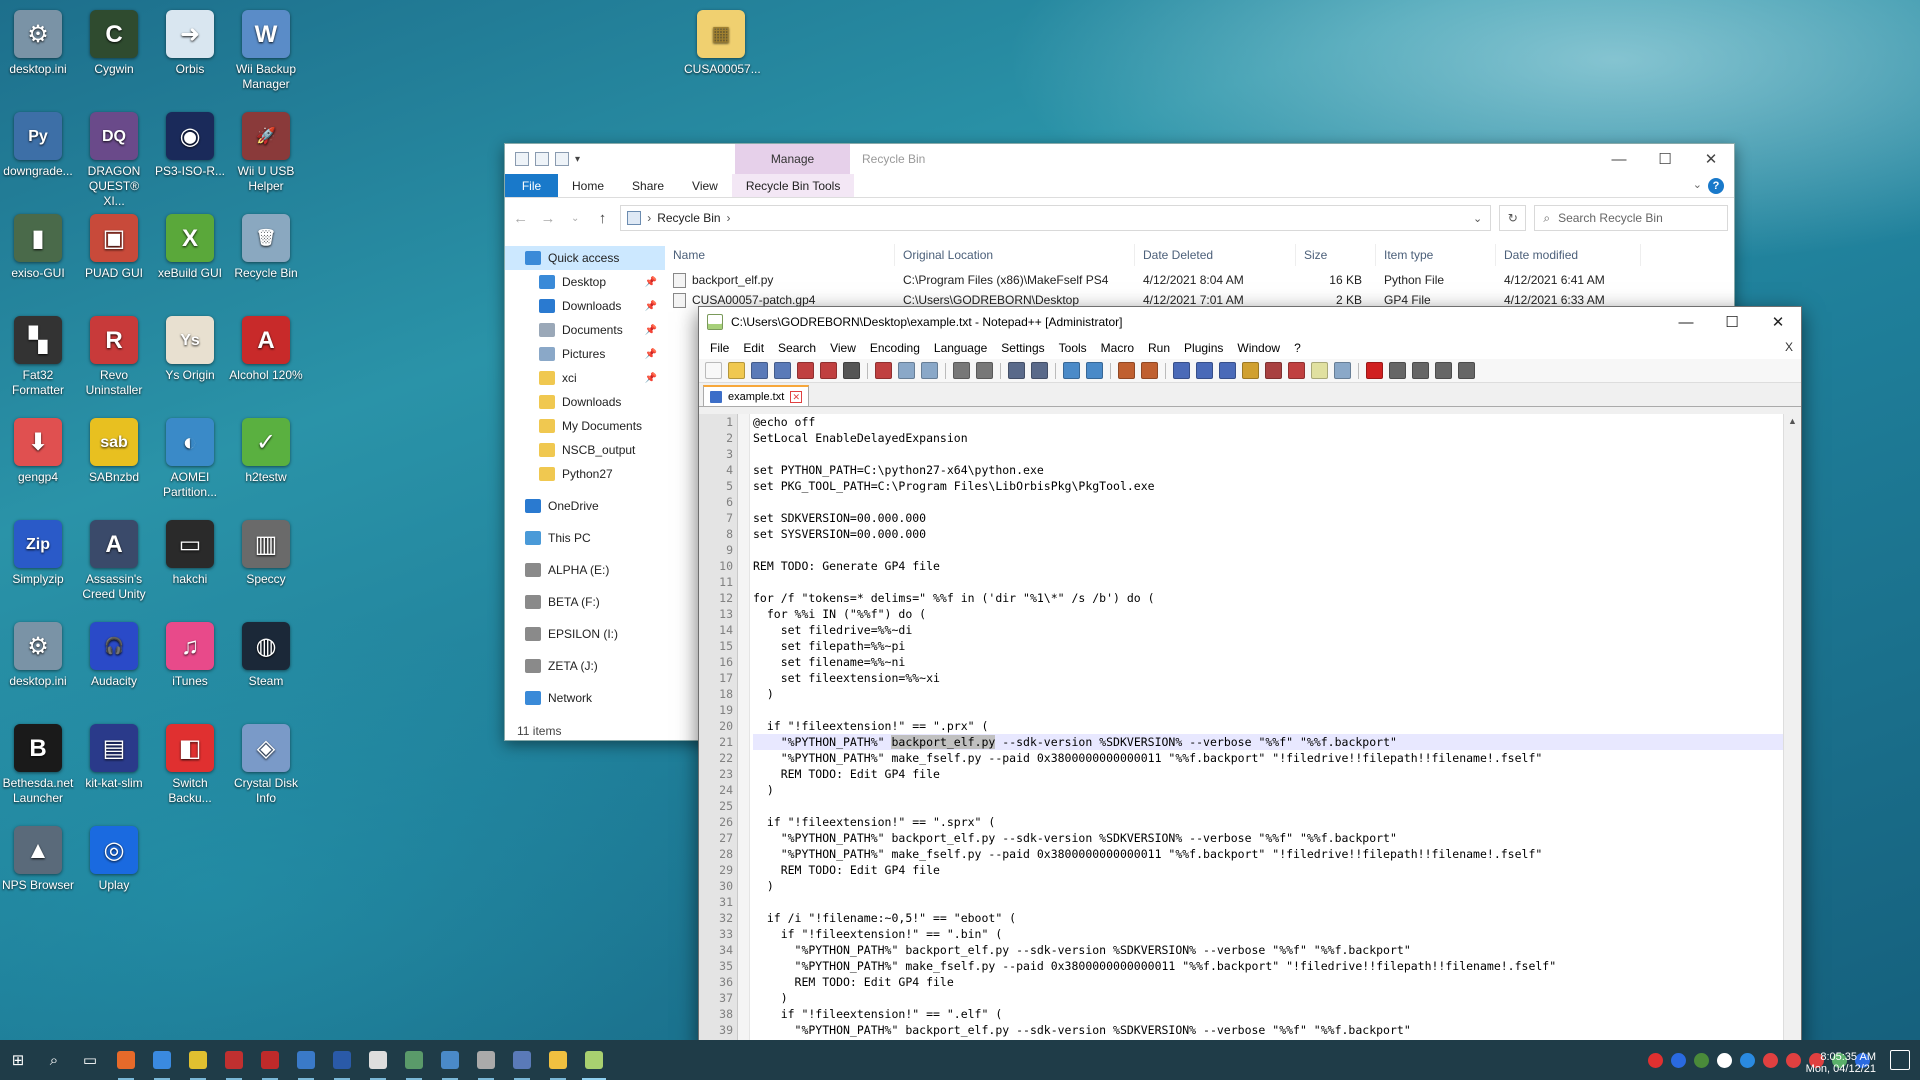 Image resolution: width=1920 pixels, height=1080 pixels. Describe the element at coordinates (266, 154) in the screenshot. I see `desktop-icon-wii-u-usb-helper: 🚀 Wii U USB Helper` at that location.